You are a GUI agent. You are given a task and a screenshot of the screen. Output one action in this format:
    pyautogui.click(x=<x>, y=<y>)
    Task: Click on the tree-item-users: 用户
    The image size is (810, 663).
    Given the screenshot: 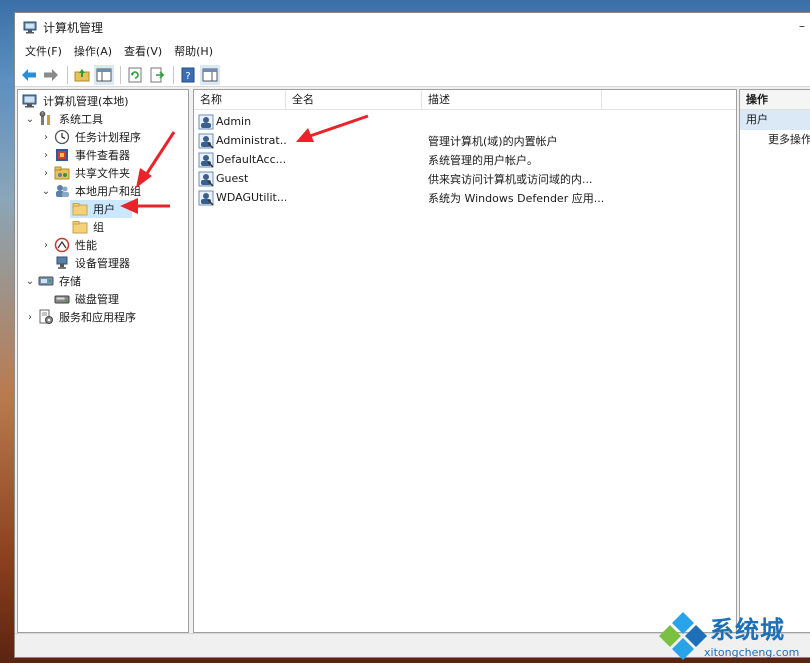 What is the action you would take?
    pyautogui.click(x=101, y=209)
    